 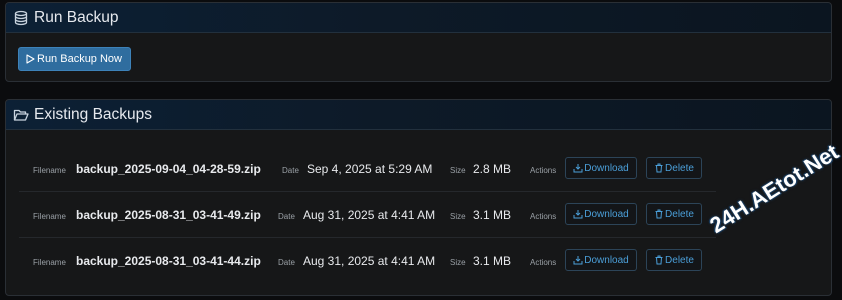 What do you see at coordinates (21, 18) in the screenshot?
I see `database-icon` at bounding box center [21, 18].